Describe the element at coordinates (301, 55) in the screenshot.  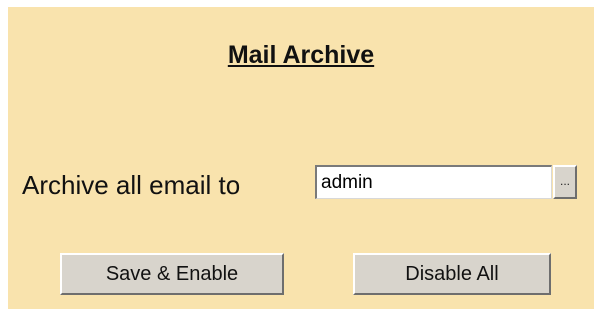
I see `page-title: Mail Archive` at that location.